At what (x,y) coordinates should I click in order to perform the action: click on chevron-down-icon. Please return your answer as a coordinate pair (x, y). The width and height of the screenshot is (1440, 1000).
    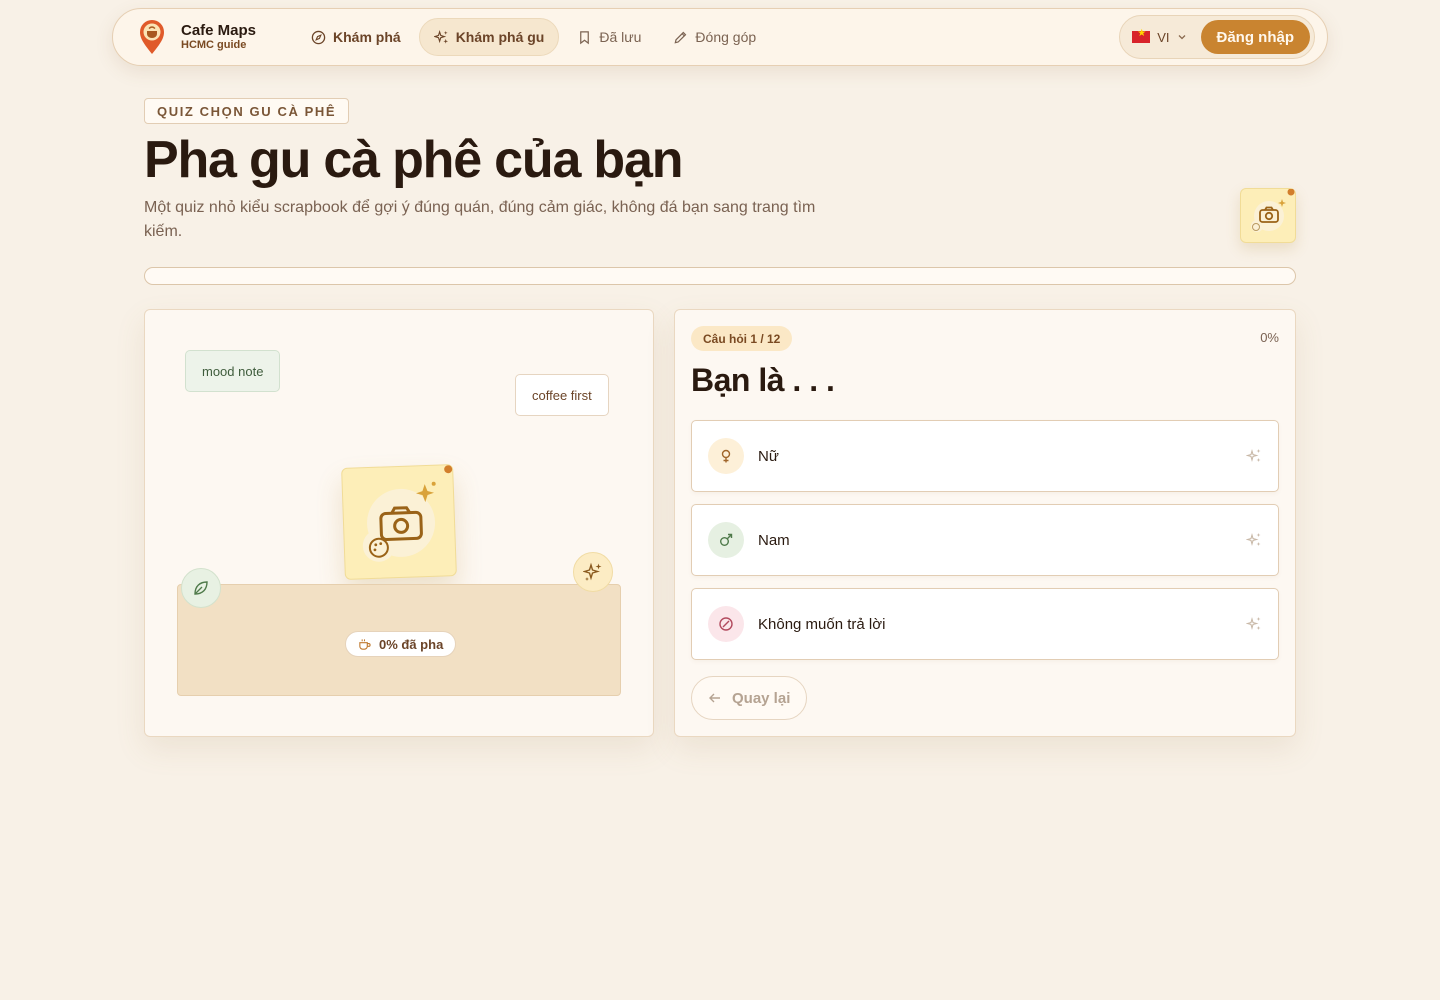
    Looking at the image, I should click on (1181, 37).